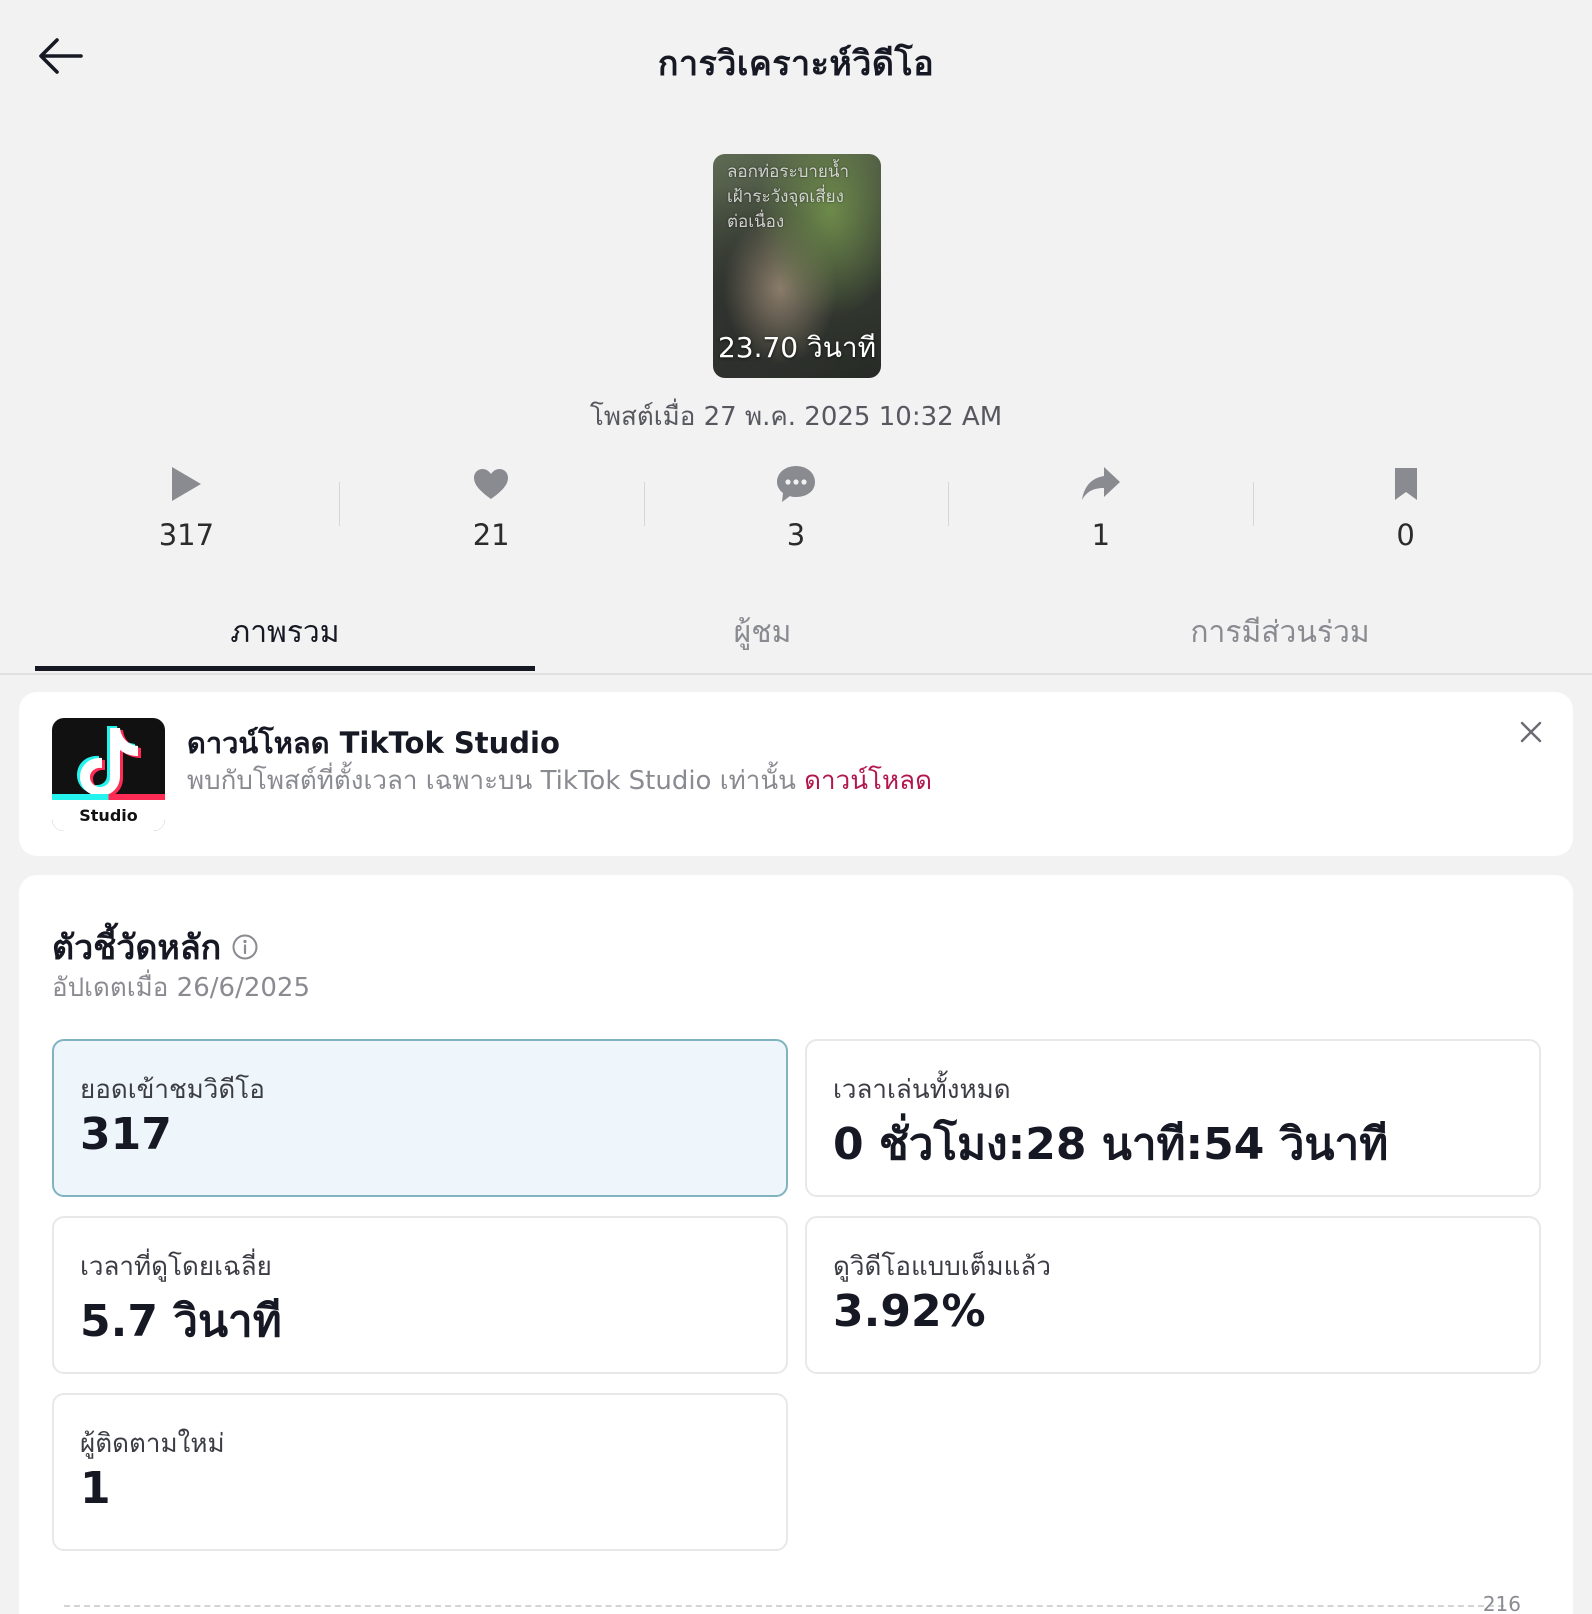 Image resolution: width=1592 pixels, height=1614 pixels. What do you see at coordinates (785, 197) in the screenshot?
I see `thumbnail-caption-line: เฝ้าระวังจุดเสี่ยง` at bounding box center [785, 197].